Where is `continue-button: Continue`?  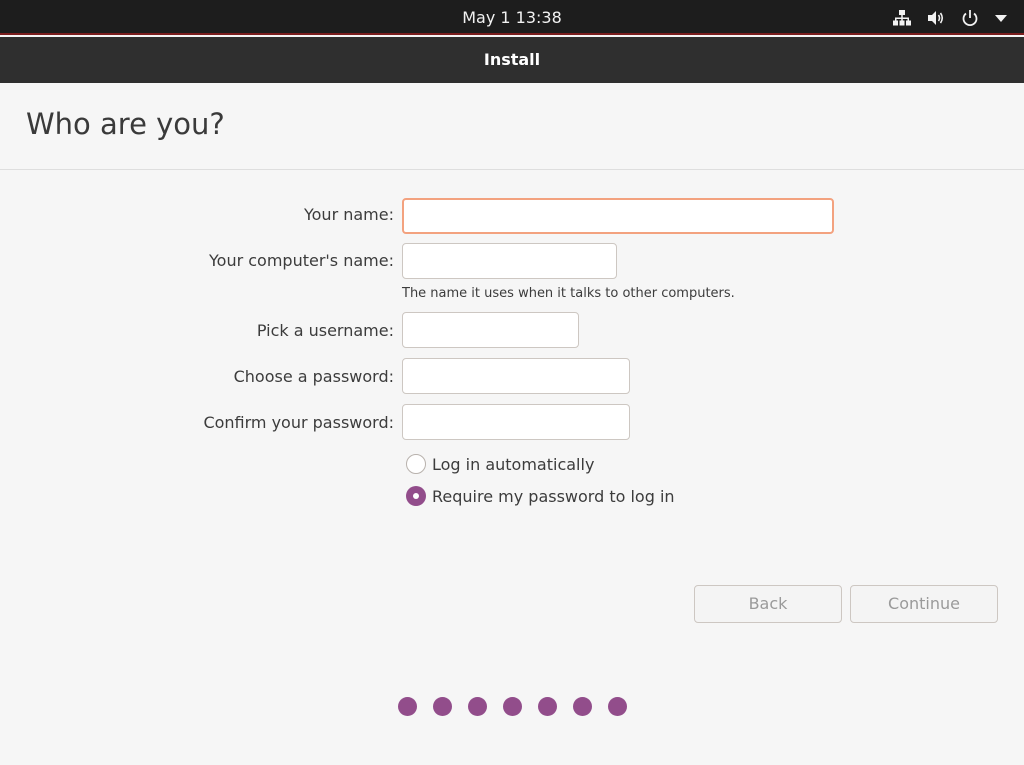 continue-button: Continue is located at coordinates (924, 604).